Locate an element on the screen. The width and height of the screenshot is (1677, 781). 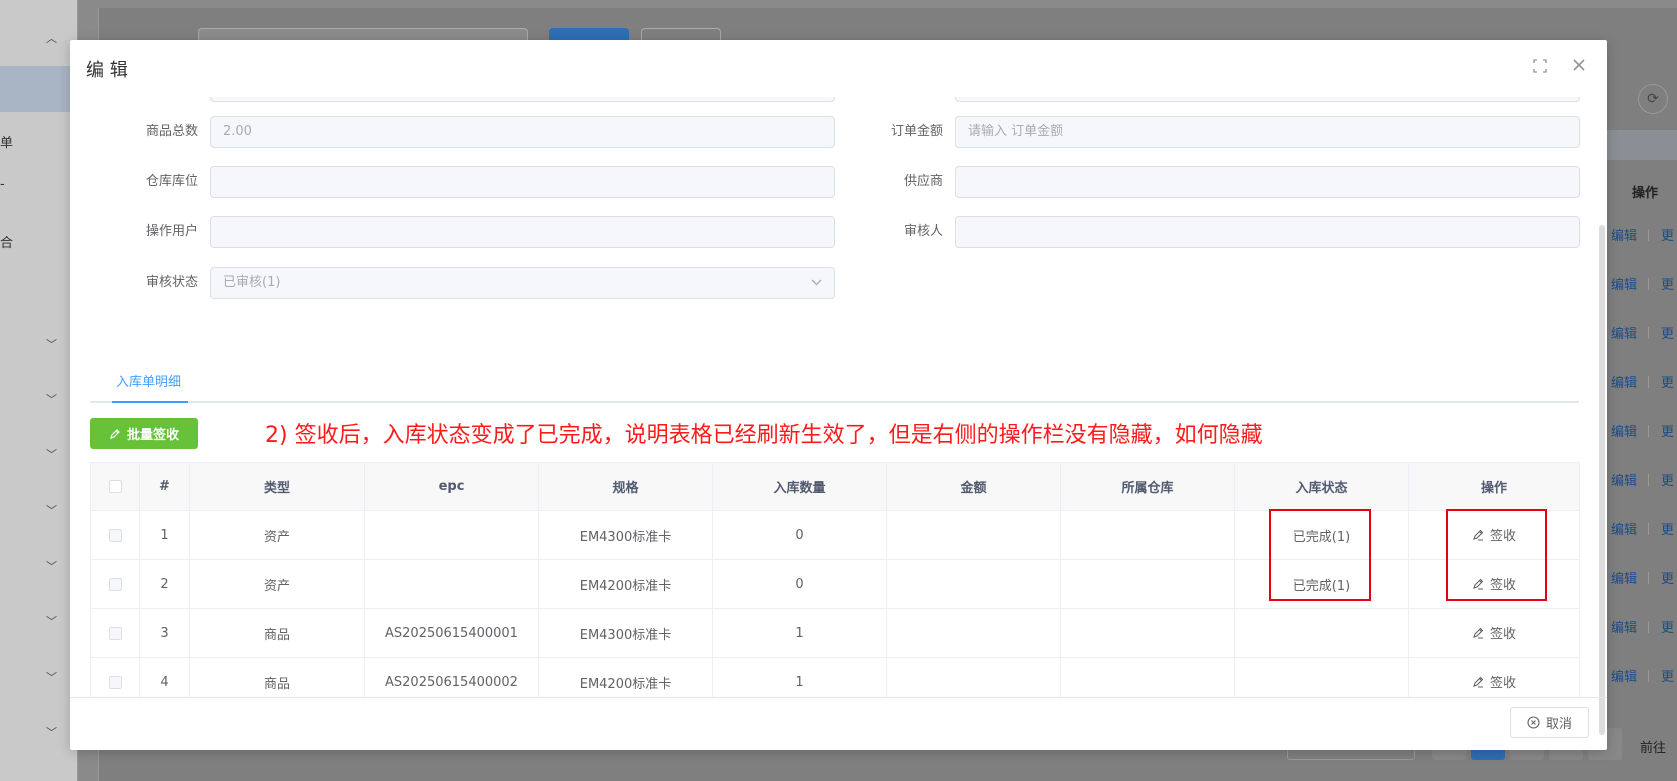
fullscreen-icon is located at coordinates (1541, 67).